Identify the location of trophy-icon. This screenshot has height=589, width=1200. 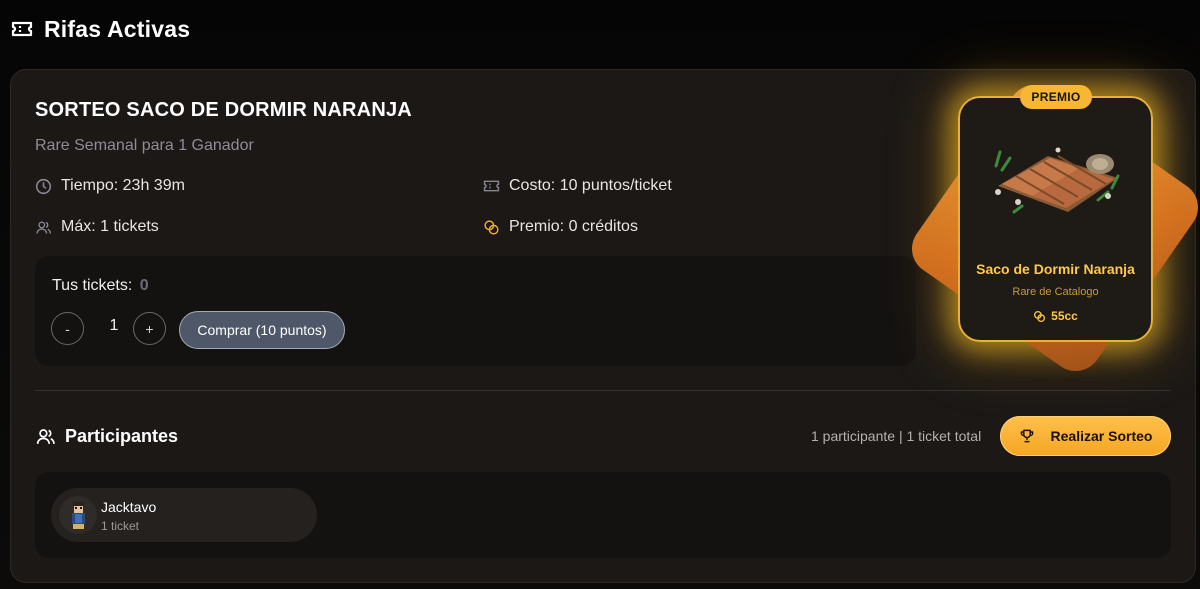
(1026, 436).